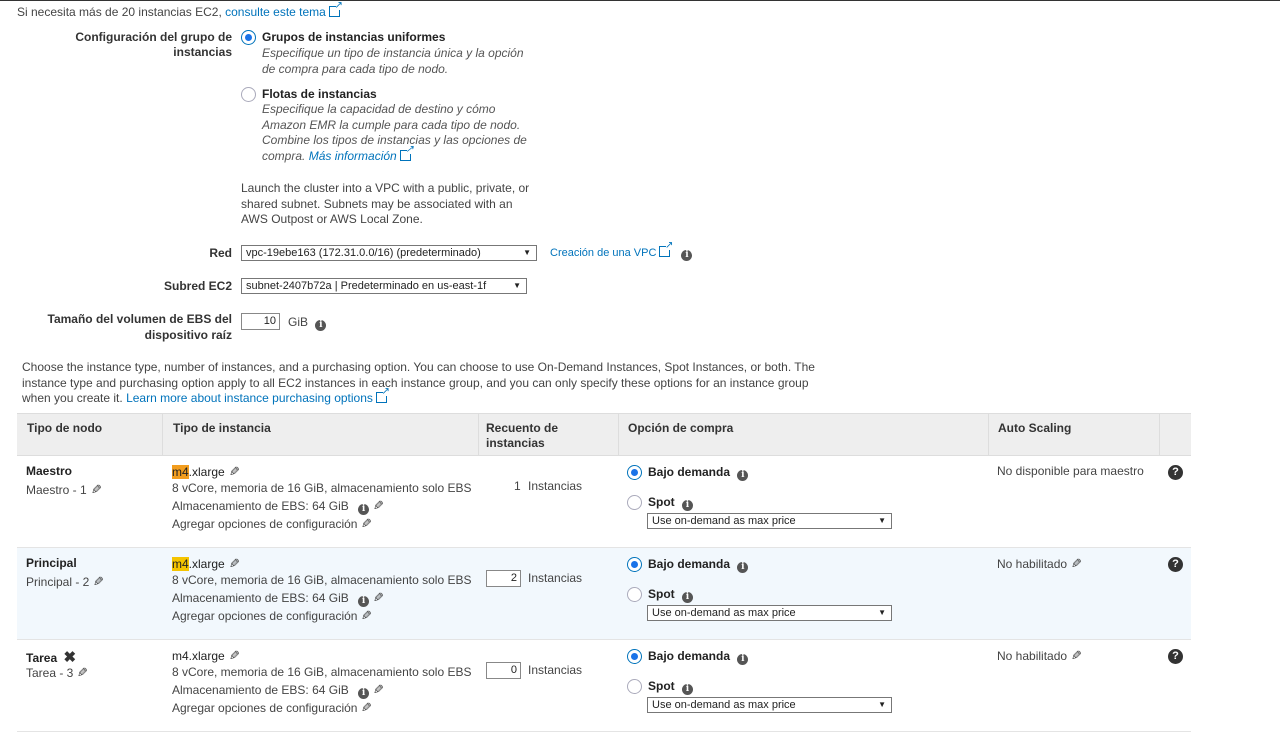  Describe the element at coordinates (57, 673) in the screenshot. I see `node-sub: Tarea - 3 ✎` at that location.